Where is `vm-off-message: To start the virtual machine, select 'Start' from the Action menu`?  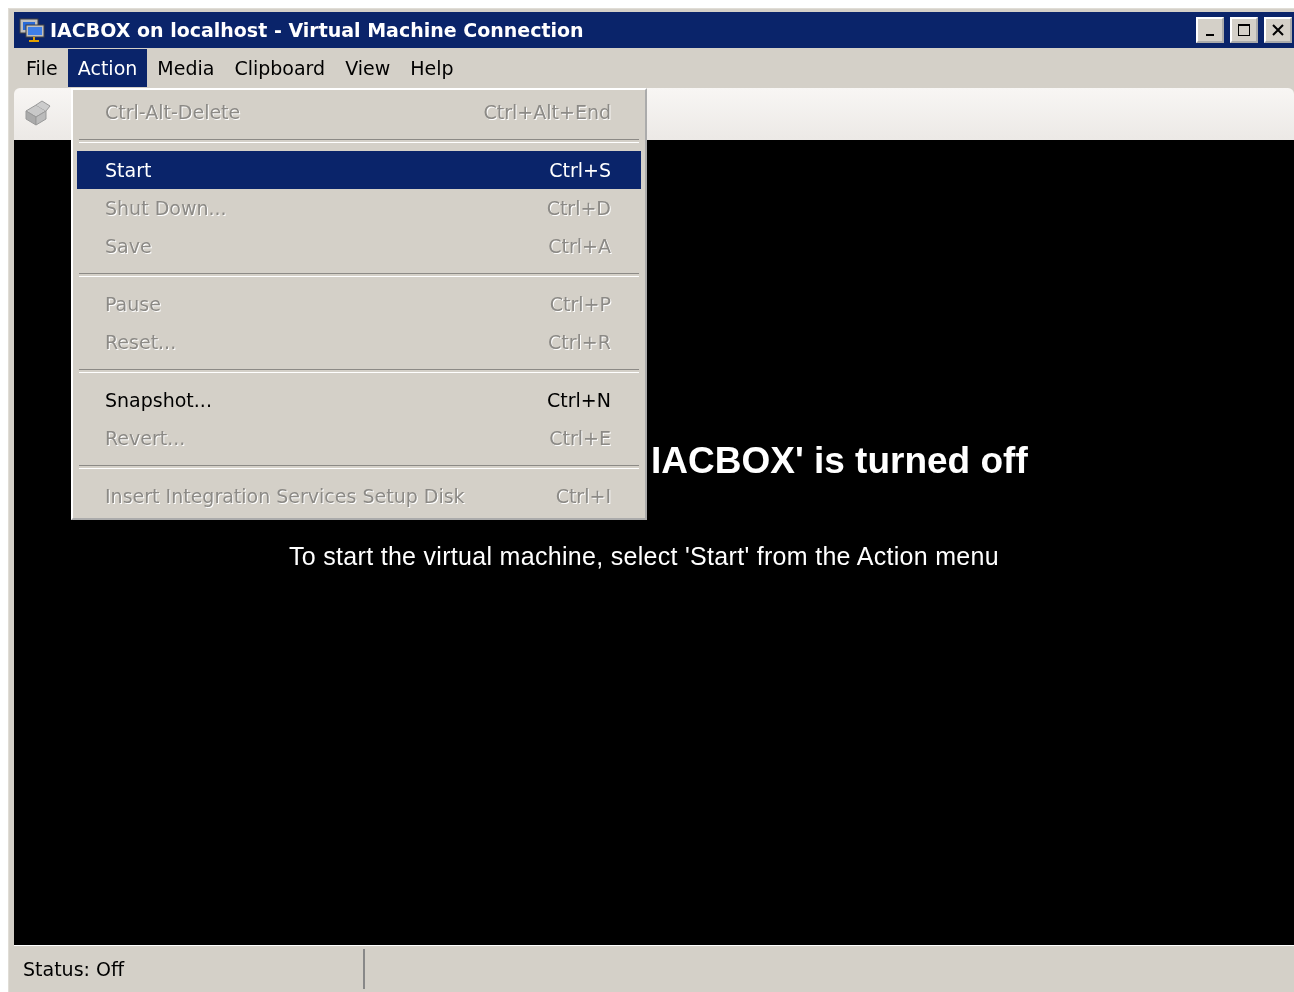 vm-off-message: To start the virtual machine, select 'Start' from the Action menu is located at coordinates (644, 556).